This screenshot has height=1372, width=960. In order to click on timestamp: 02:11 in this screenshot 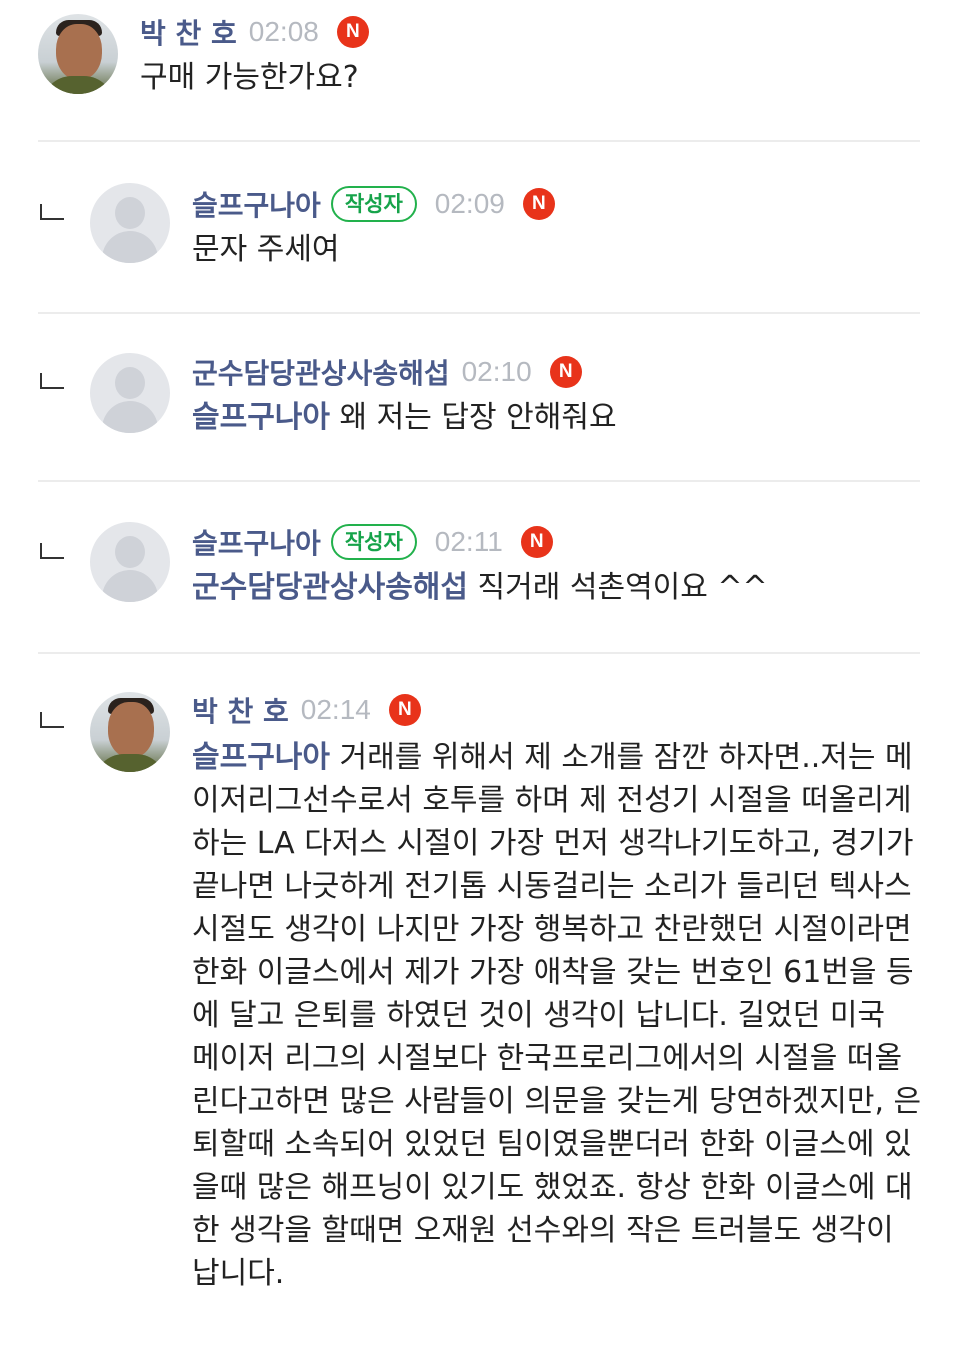, I will do `click(468, 541)`.